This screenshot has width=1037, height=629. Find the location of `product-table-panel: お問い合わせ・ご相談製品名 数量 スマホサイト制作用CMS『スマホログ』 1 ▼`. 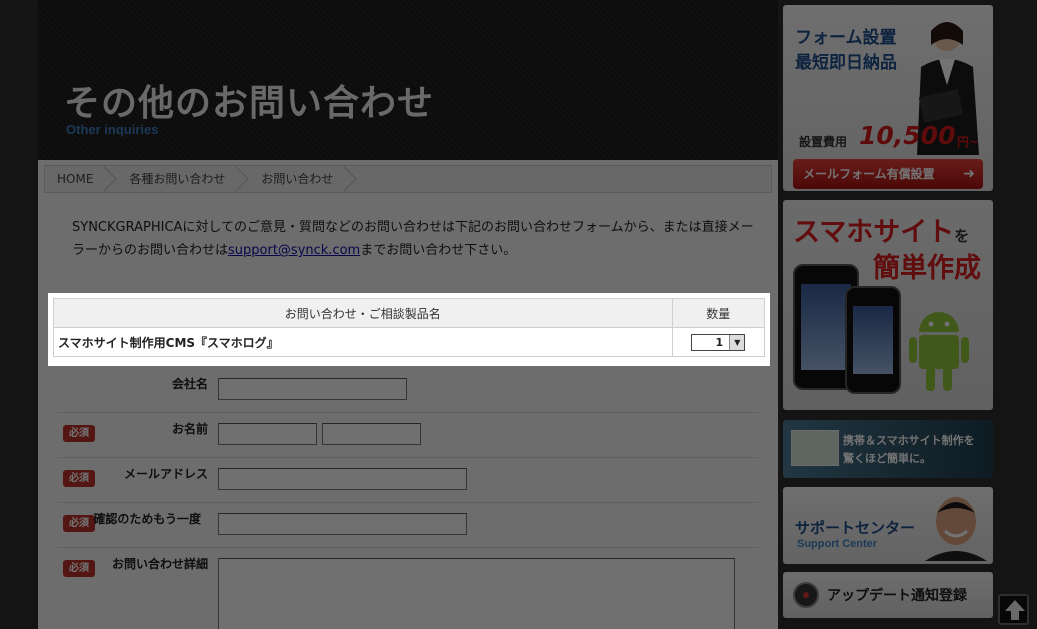

product-table-panel: お問い合わせ・ご相談製品名 数量 スマホサイト制作用CMS『スマホログ』 1 ▼ is located at coordinates (409, 329).